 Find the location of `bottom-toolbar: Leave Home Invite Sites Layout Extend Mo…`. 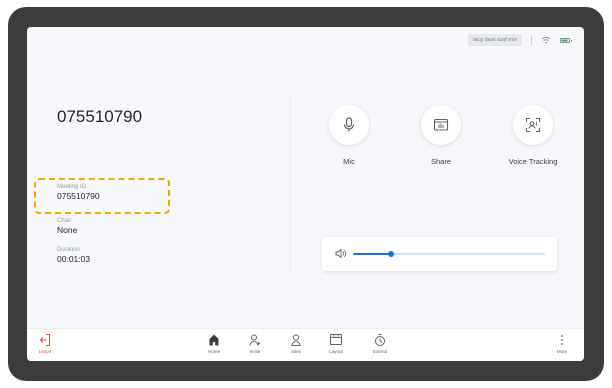

bottom-toolbar: Leave Home Invite Sites Layout Extend Mo… is located at coordinates (305, 344).